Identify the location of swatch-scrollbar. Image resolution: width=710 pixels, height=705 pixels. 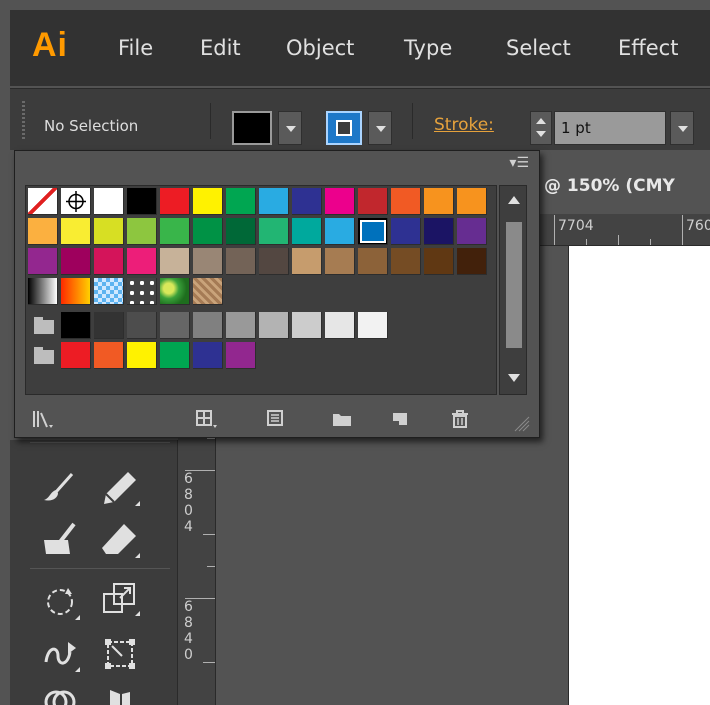
(513, 290).